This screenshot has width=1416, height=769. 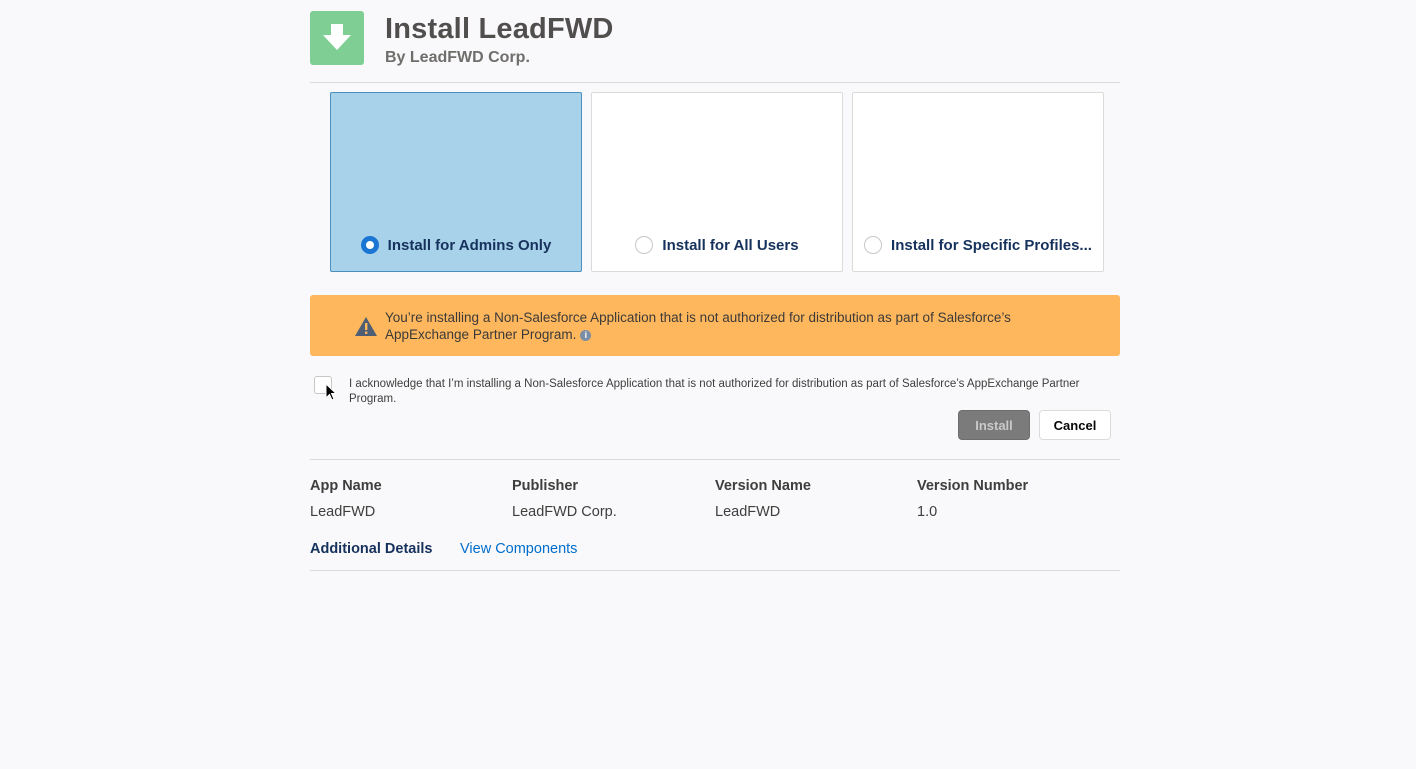 I want to click on page-title: Install LeadFWD, so click(x=499, y=29).